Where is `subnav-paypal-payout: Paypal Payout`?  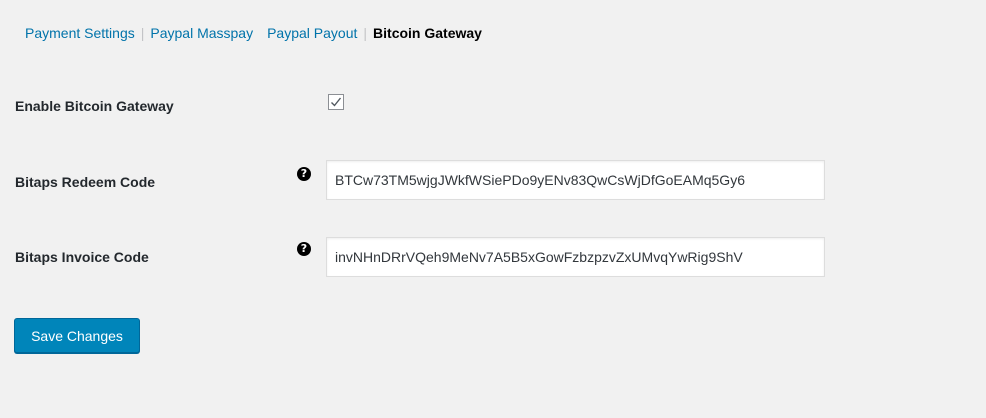 subnav-paypal-payout: Paypal Payout is located at coordinates (312, 33).